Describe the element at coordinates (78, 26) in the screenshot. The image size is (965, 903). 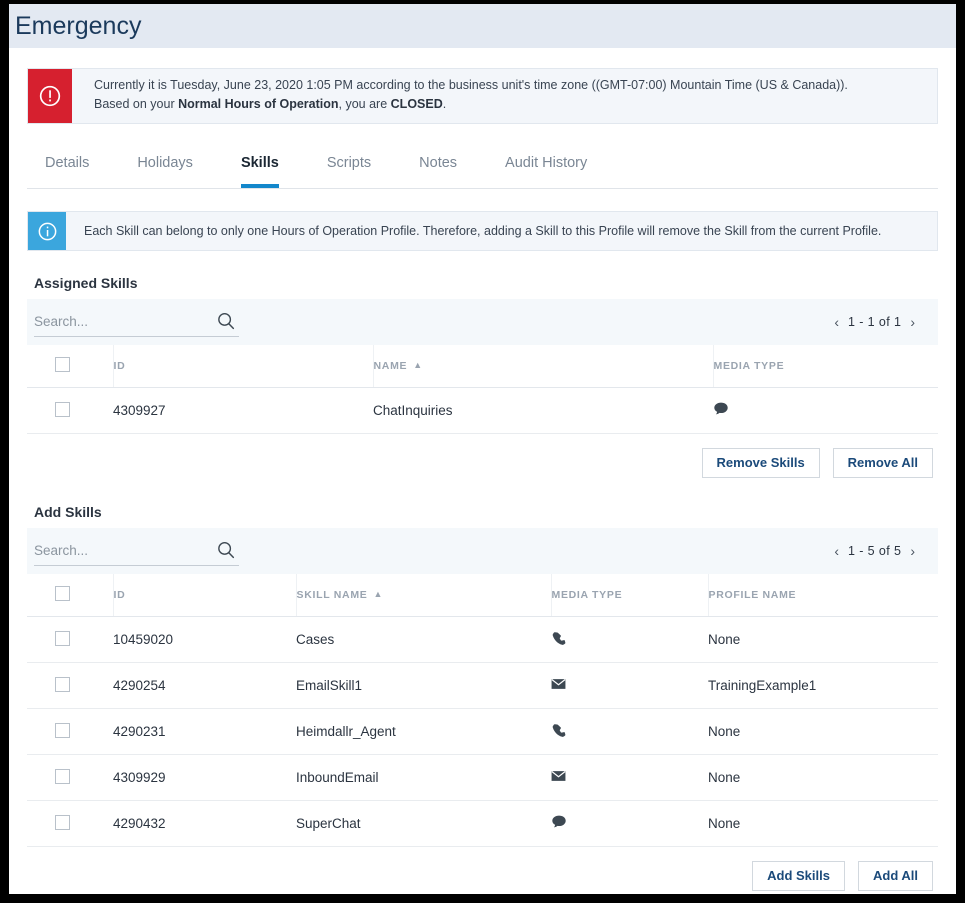
I see `page-title: Emergency` at that location.